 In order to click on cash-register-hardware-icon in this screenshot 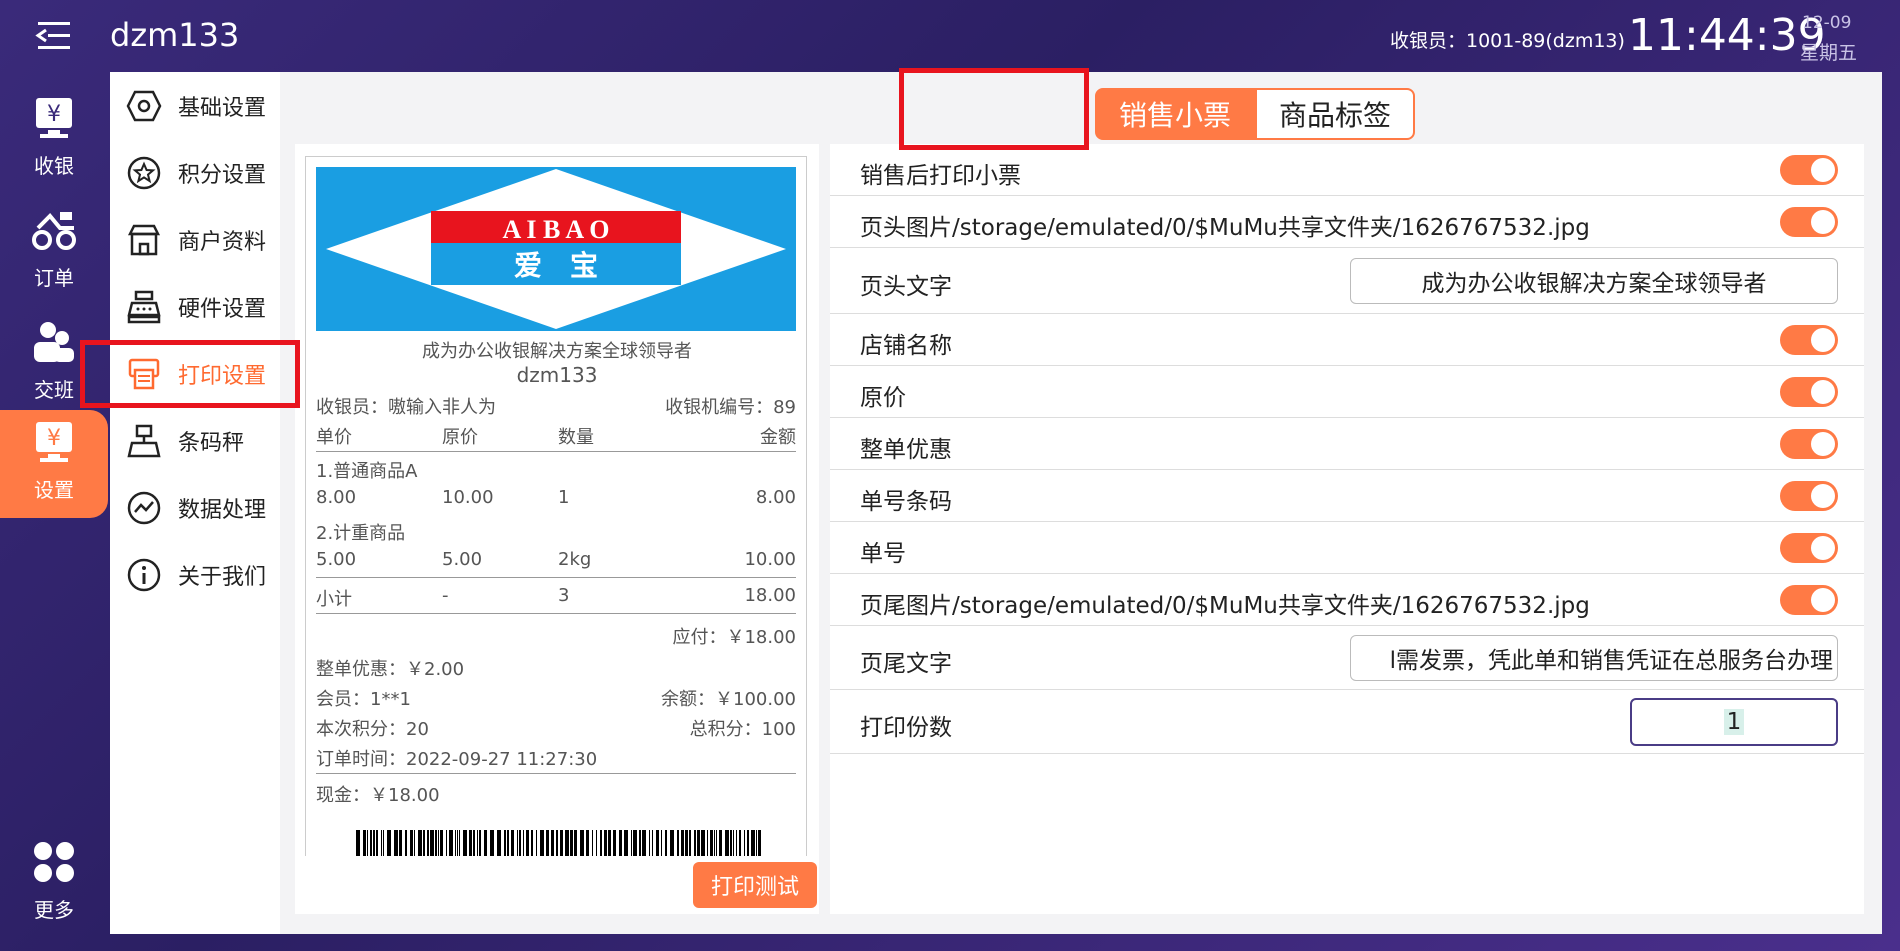, I will do `click(144, 307)`.